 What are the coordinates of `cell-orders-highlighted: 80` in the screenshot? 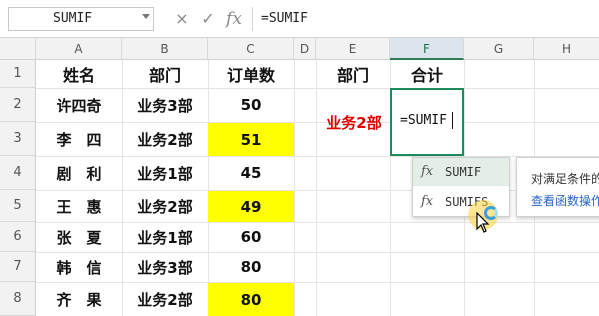 It's located at (251, 299).